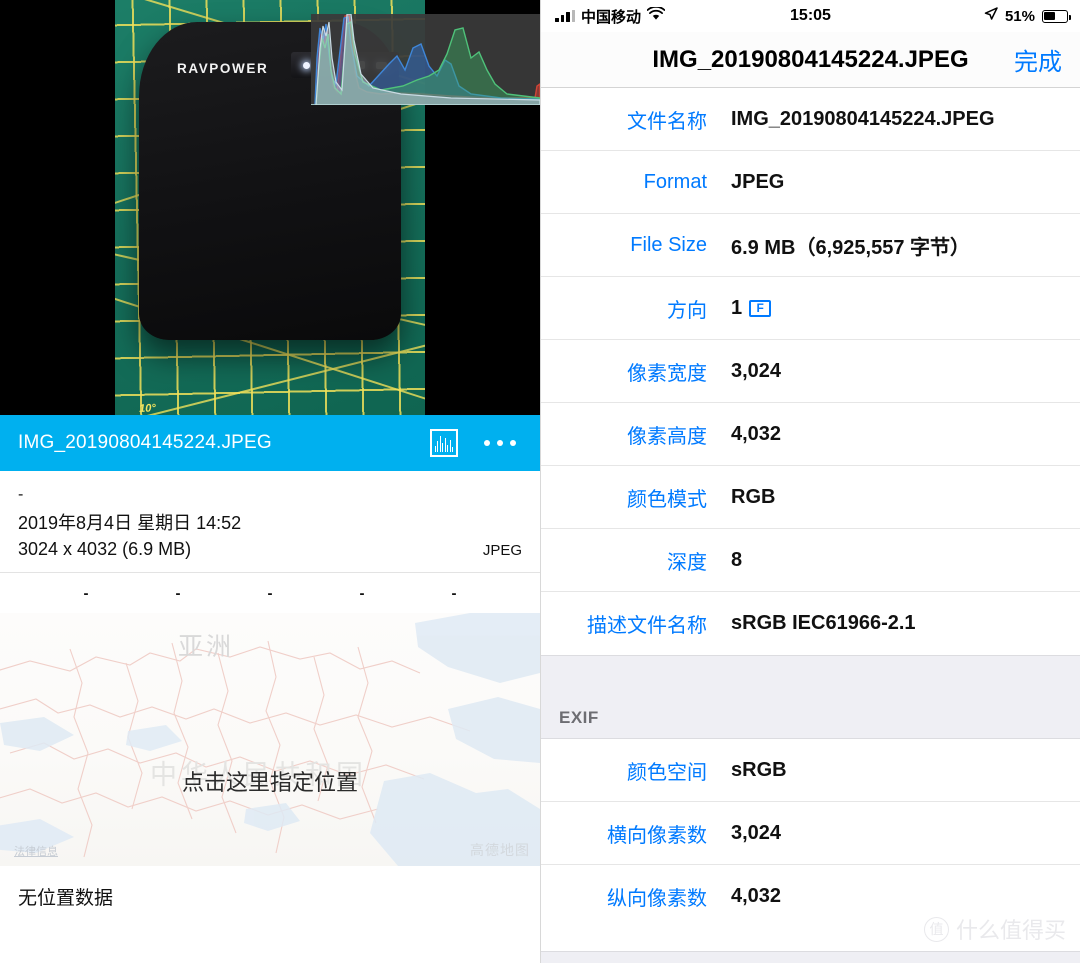  I want to click on table-row: 文件名称 IMG_20190804145224.JPEG, so click(810, 119).